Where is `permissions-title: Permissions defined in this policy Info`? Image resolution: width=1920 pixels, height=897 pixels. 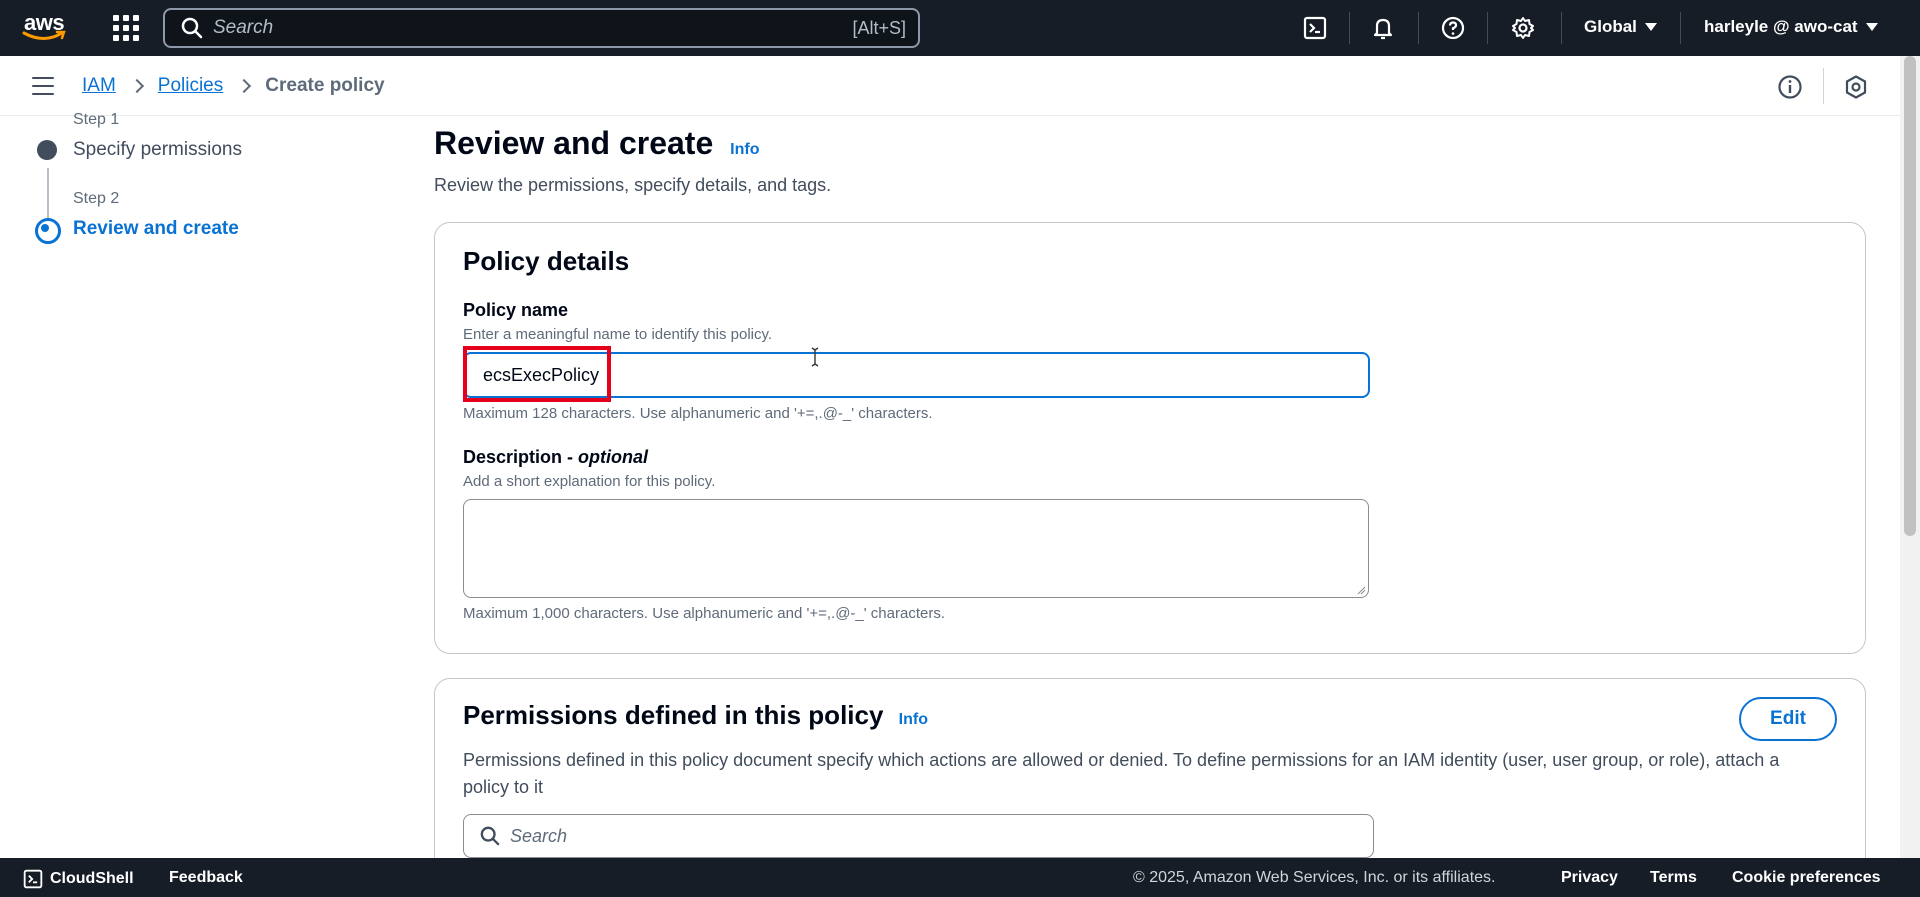 permissions-title: Permissions defined in this policy Info is located at coordinates (695, 715).